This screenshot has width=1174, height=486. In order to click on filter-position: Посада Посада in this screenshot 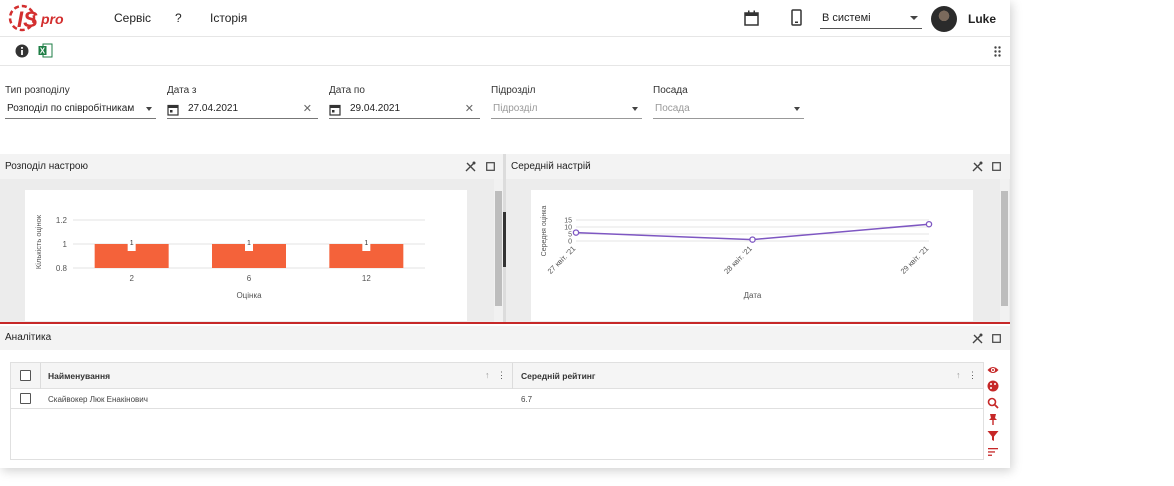, I will do `click(728, 102)`.